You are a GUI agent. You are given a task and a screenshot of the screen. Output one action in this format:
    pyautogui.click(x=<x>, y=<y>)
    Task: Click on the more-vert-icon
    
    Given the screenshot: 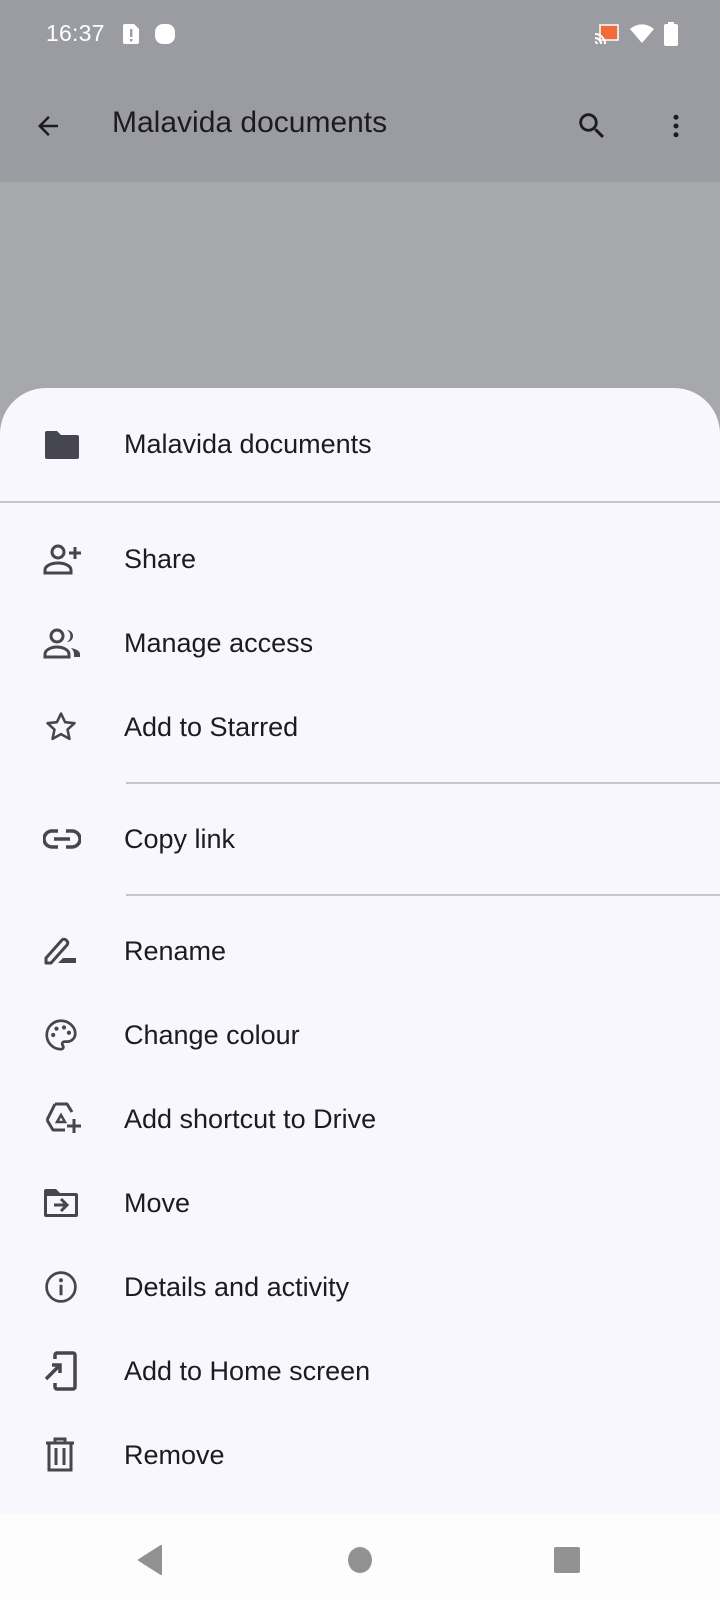 What is the action you would take?
    pyautogui.click(x=676, y=126)
    